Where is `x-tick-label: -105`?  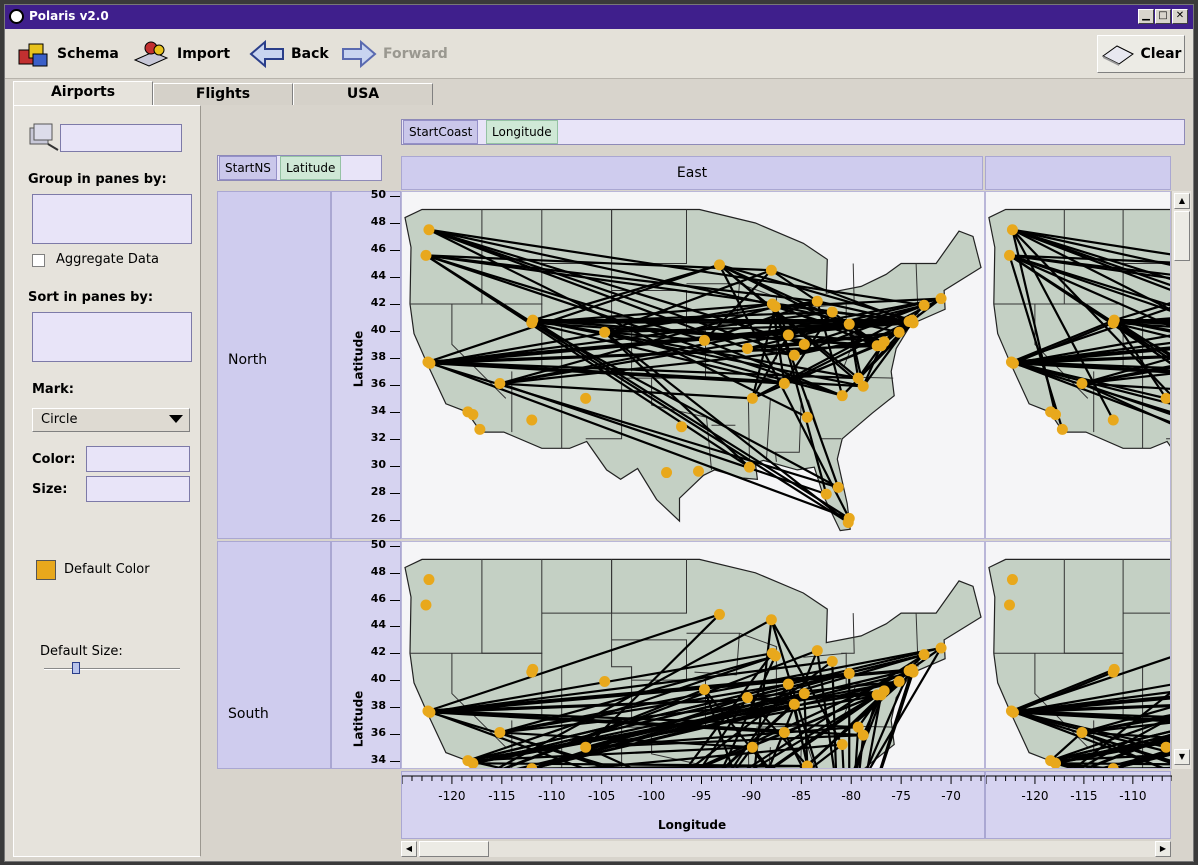
x-tick-label: -105 is located at coordinates (601, 796).